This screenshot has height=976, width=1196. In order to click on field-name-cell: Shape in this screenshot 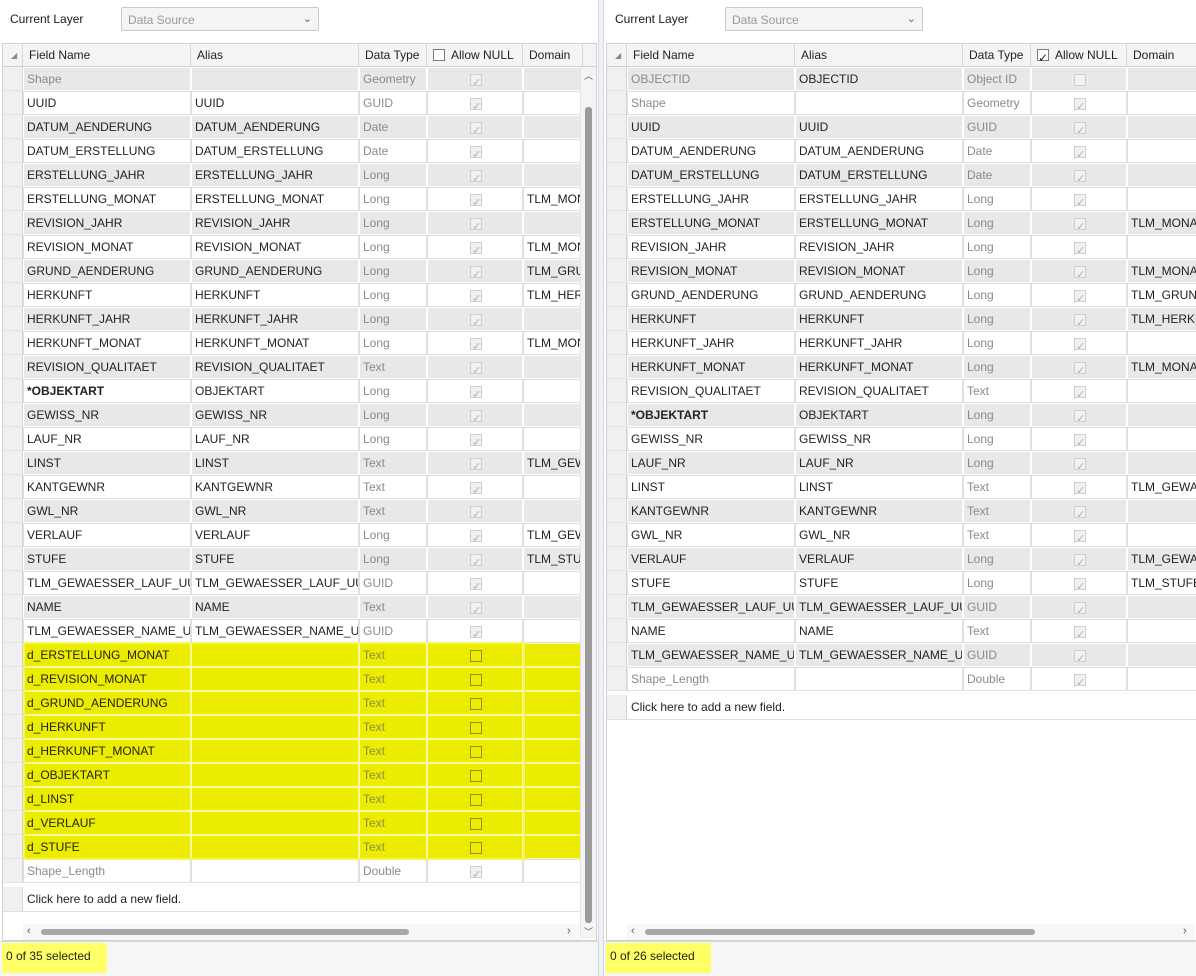, I will do `click(107, 79)`.